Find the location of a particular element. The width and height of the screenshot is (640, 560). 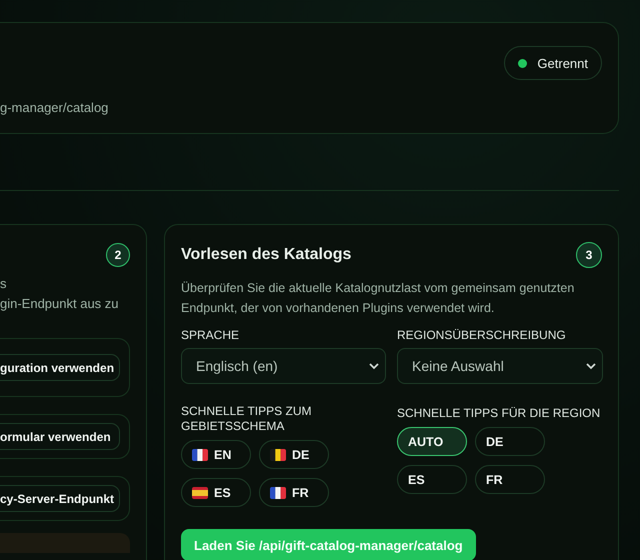

region-chip: FR is located at coordinates (510, 479).